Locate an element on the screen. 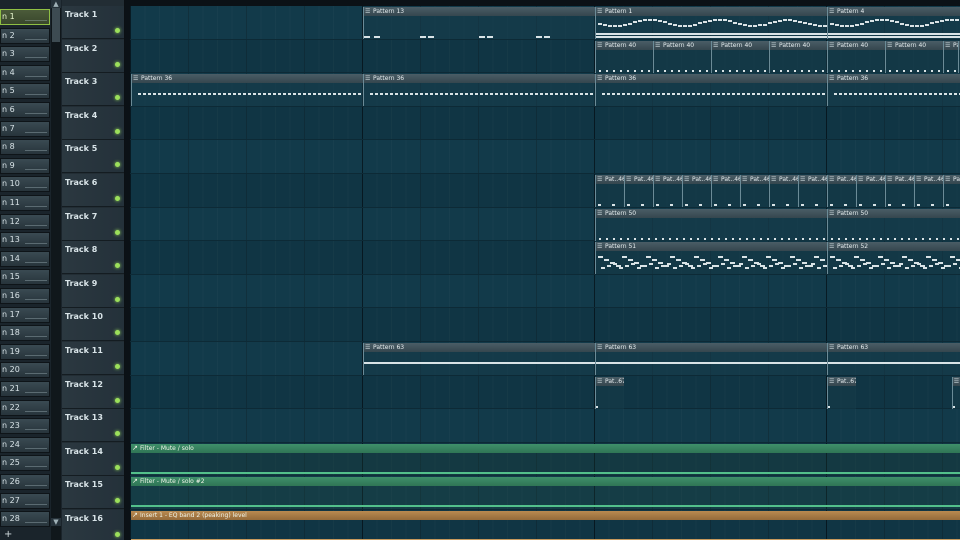  pattern-item: n 4 is located at coordinates (25, 72).